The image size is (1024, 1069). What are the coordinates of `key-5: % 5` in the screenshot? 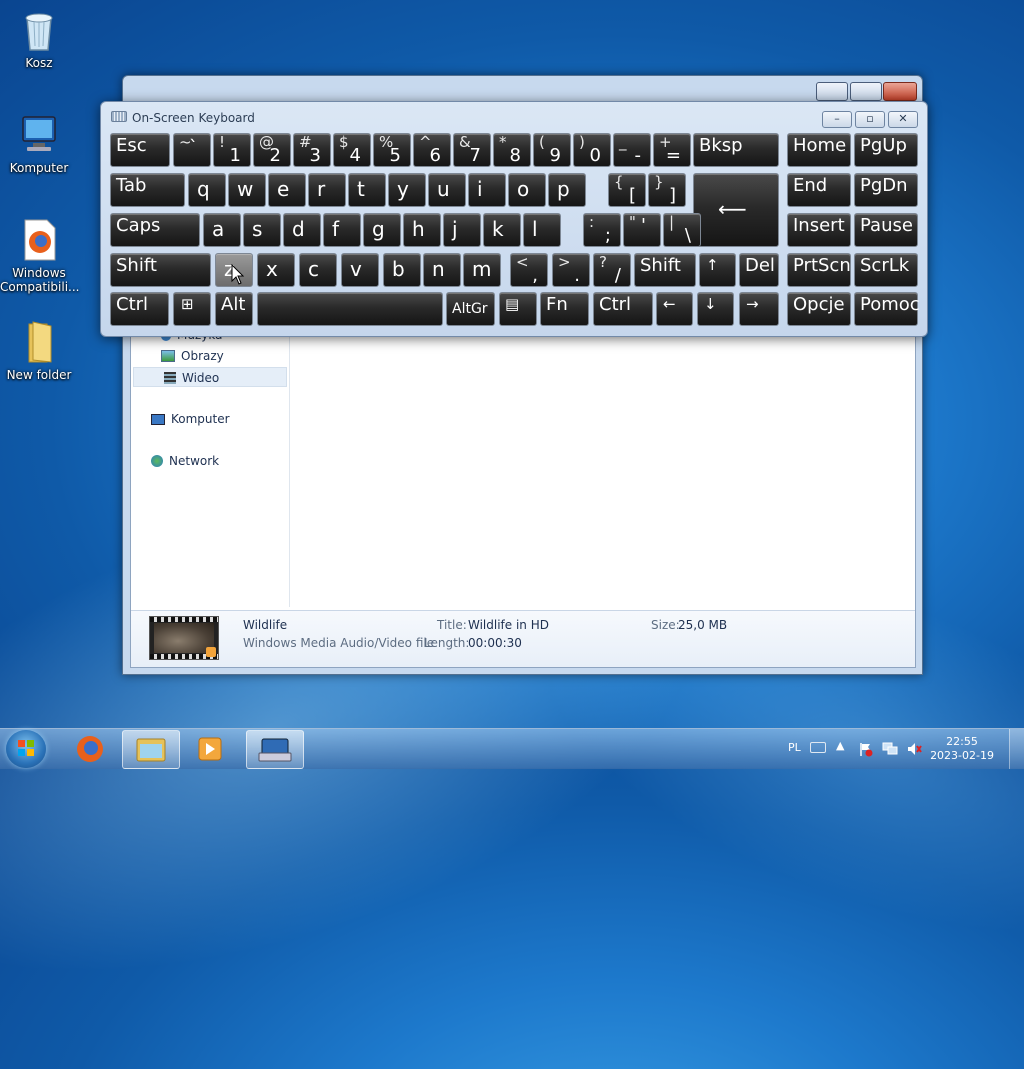 It's located at (392, 150).